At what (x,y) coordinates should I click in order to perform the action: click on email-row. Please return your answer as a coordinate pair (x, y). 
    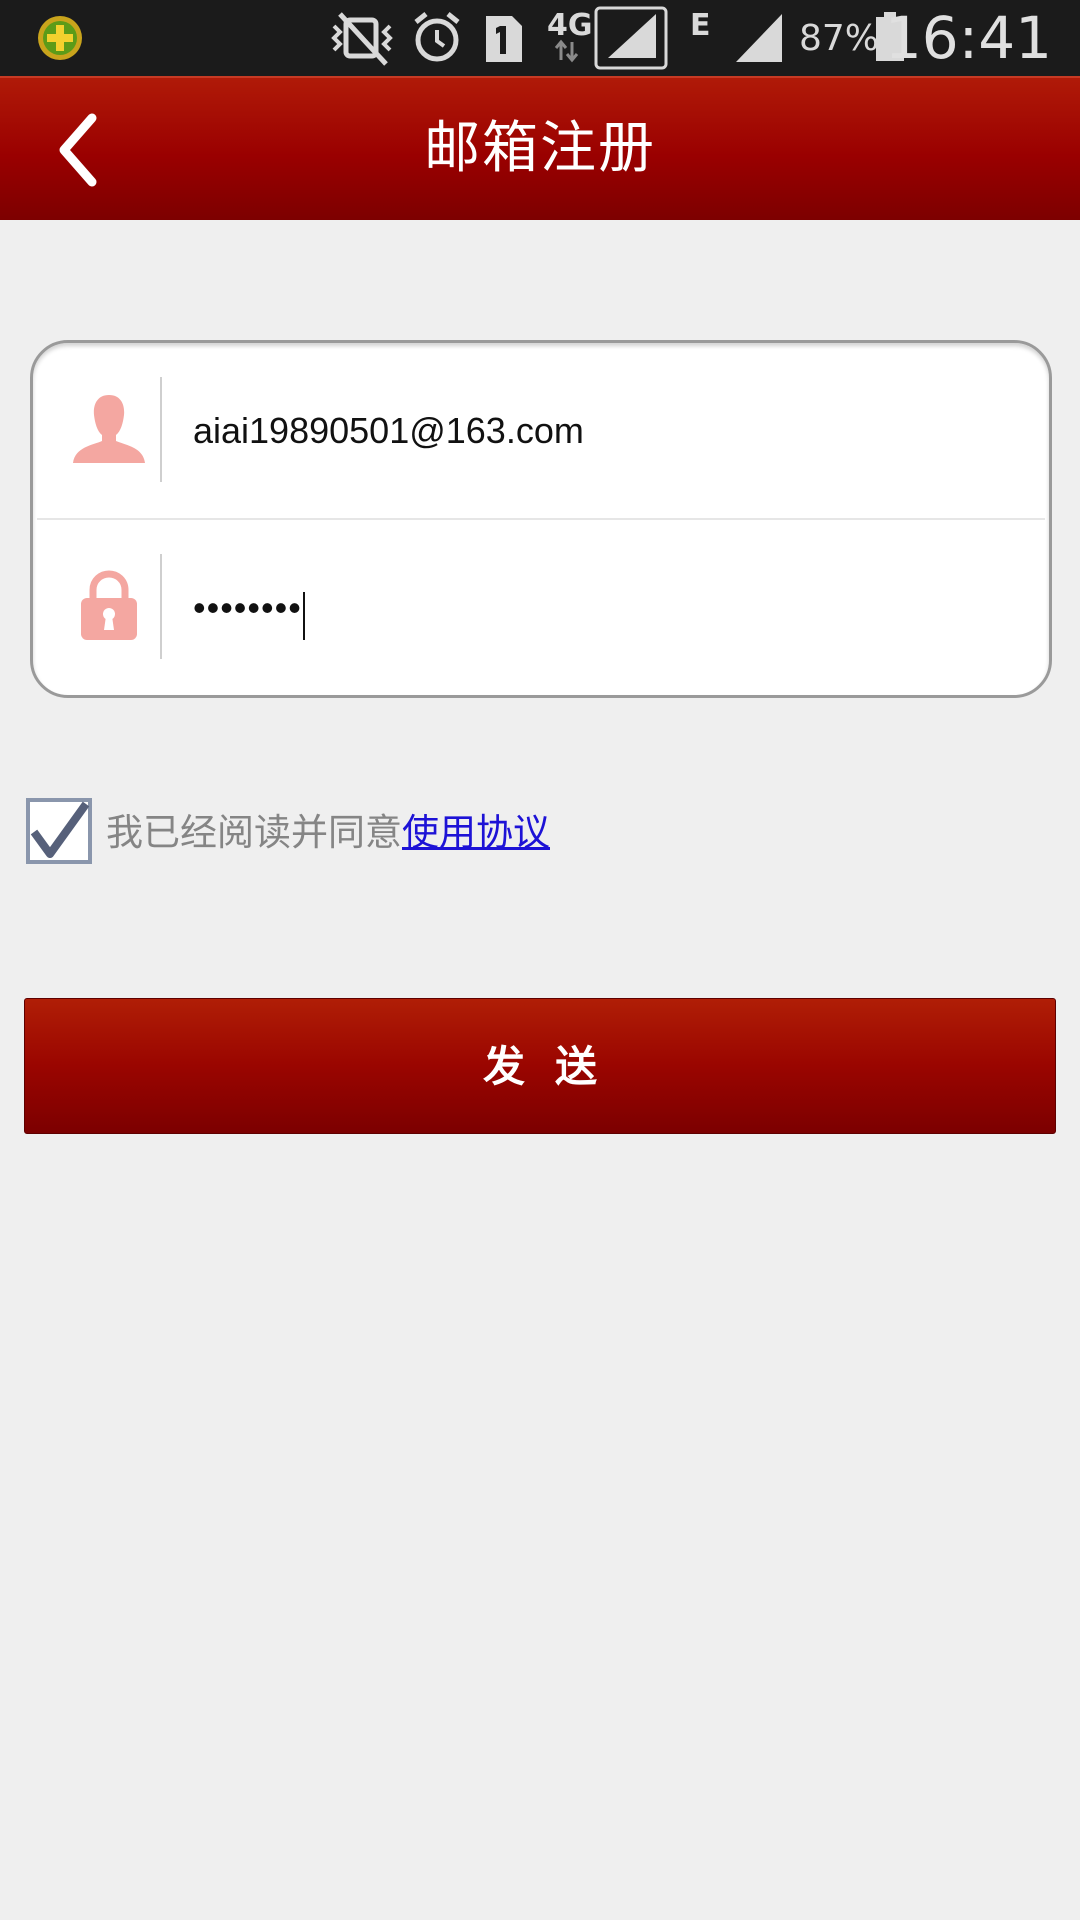
    Looking at the image, I should click on (541, 430).